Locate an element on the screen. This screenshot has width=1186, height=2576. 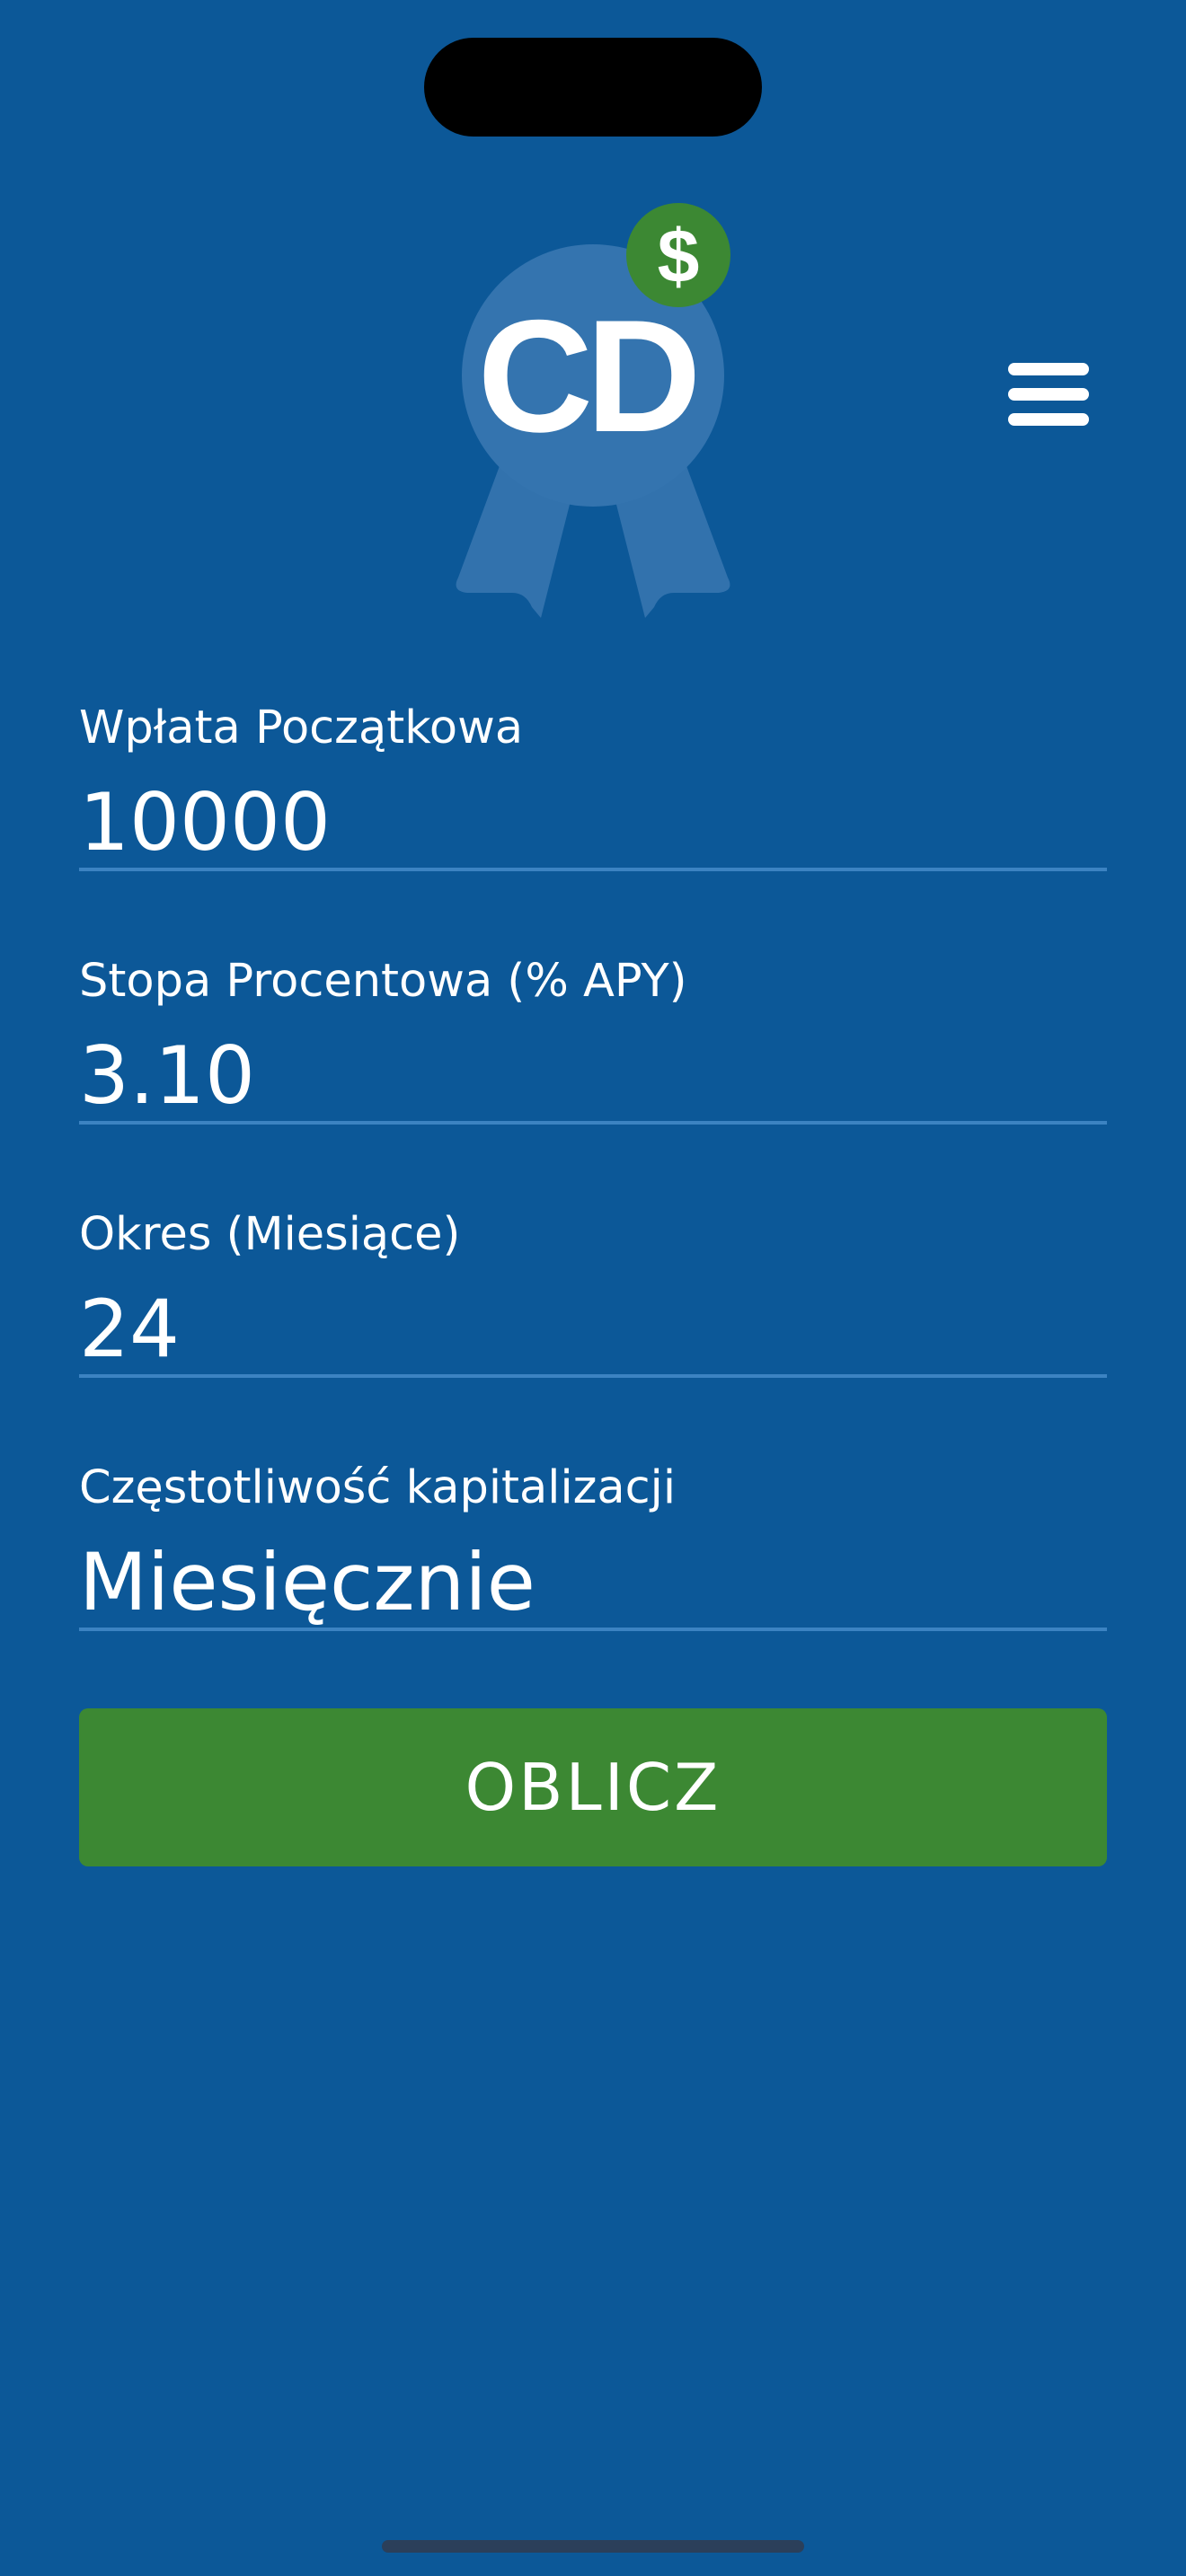
interest-rate-field: Stopa Procentowa (% APY) 3.10 is located at coordinates (593, 1071).